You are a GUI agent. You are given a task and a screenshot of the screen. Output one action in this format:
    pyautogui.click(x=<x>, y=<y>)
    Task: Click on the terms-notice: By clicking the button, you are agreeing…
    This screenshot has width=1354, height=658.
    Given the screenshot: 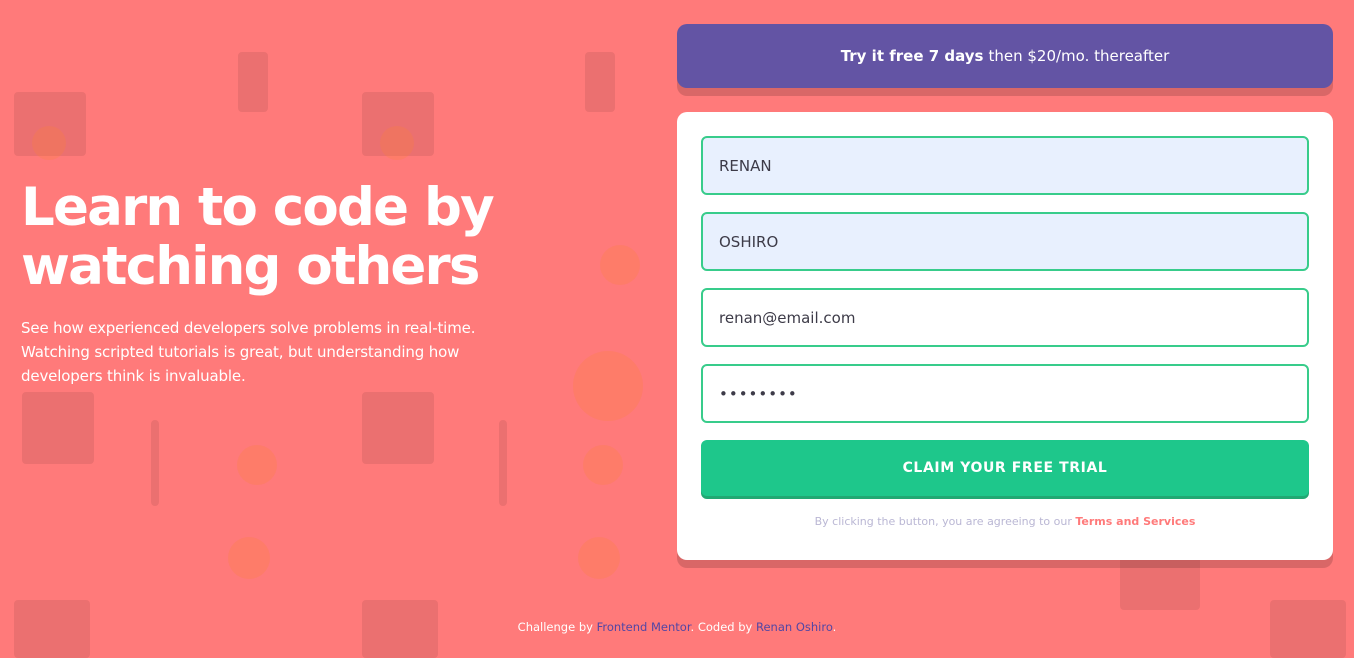 What is the action you would take?
    pyautogui.click(x=1005, y=521)
    